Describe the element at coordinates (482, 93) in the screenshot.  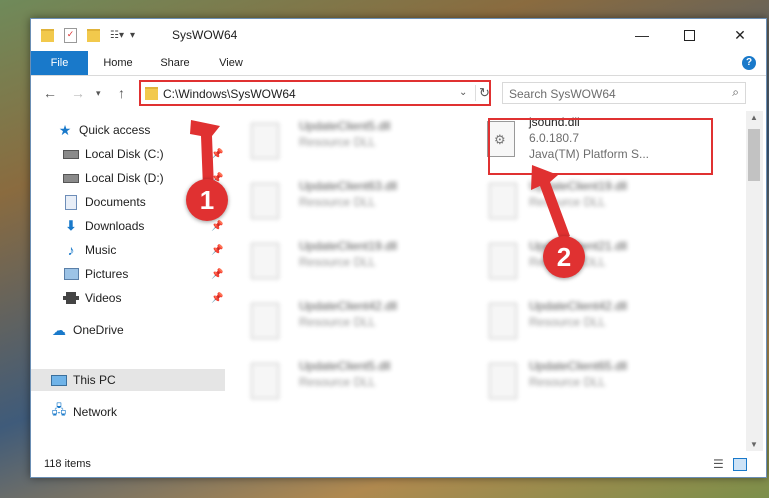
I see `refresh-icon: ↻` at that location.